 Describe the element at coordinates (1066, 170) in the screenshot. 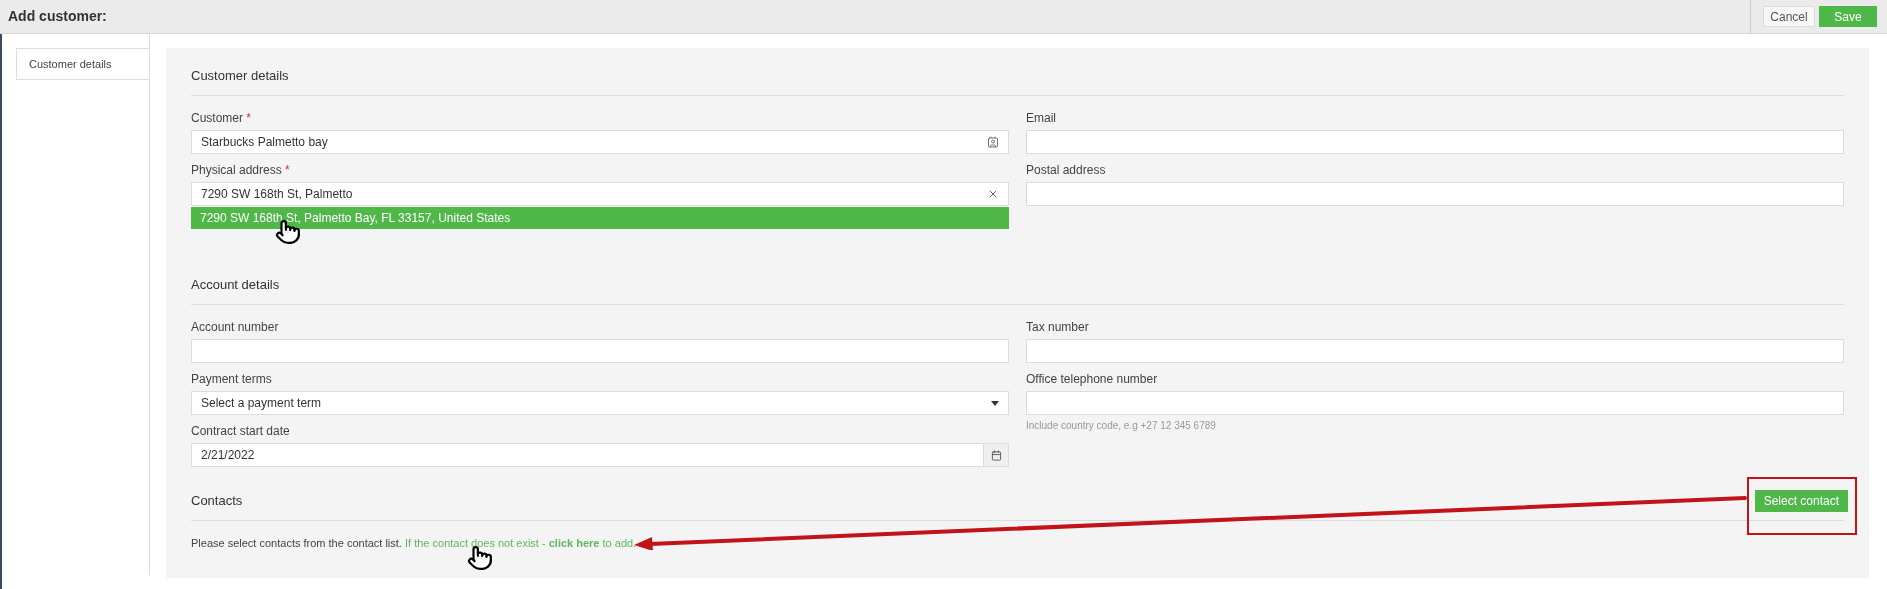

I see `field-label: Postal address` at that location.